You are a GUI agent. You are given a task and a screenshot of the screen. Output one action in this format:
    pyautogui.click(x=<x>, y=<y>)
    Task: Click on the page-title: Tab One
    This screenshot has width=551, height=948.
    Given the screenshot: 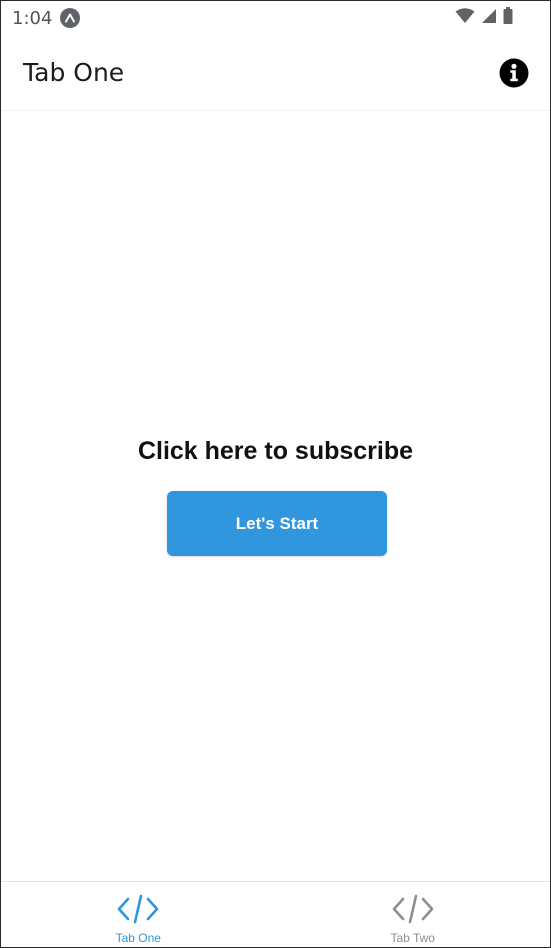 What is the action you would take?
    pyautogui.click(x=74, y=72)
    